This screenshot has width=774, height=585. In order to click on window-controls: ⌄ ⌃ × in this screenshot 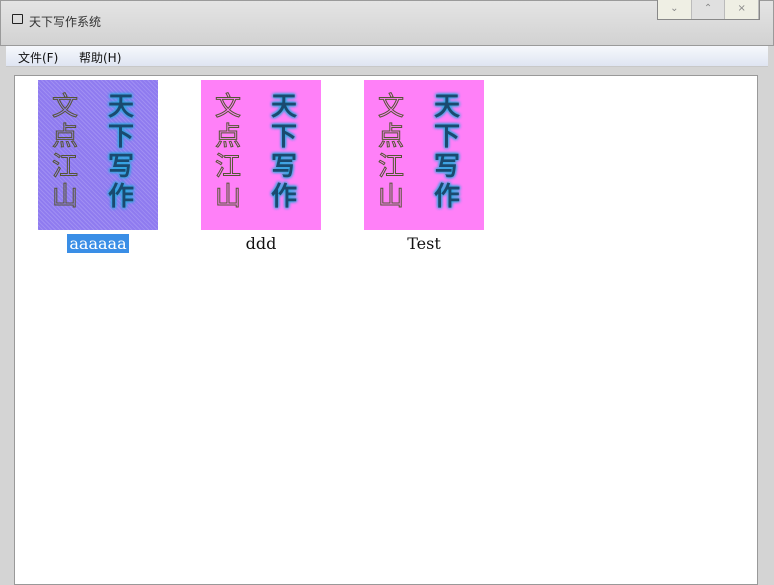, I will do `click(708, 10)`.